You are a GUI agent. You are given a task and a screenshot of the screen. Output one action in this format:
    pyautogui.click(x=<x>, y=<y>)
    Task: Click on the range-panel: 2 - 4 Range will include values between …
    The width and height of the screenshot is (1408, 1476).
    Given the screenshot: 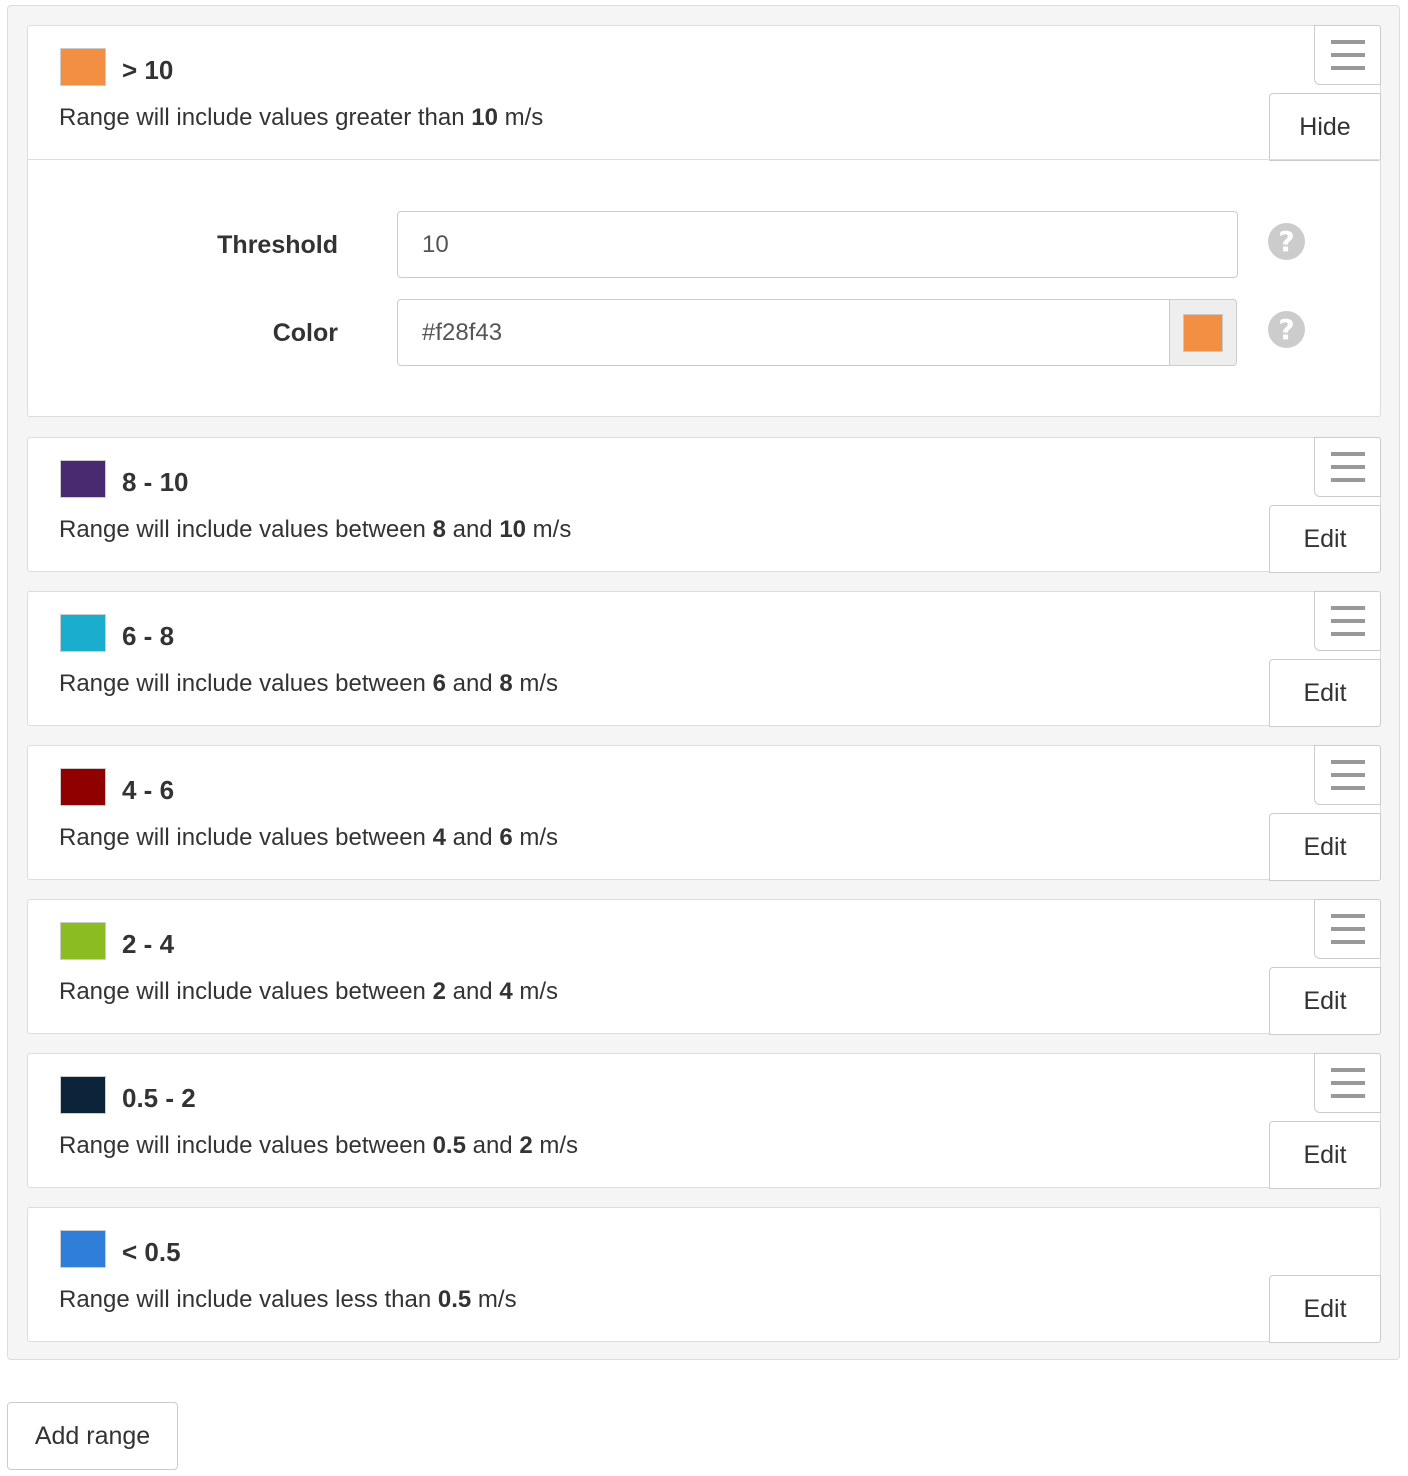 What is the action you would take?
    pyautogui.click(x=704, y=967)
    